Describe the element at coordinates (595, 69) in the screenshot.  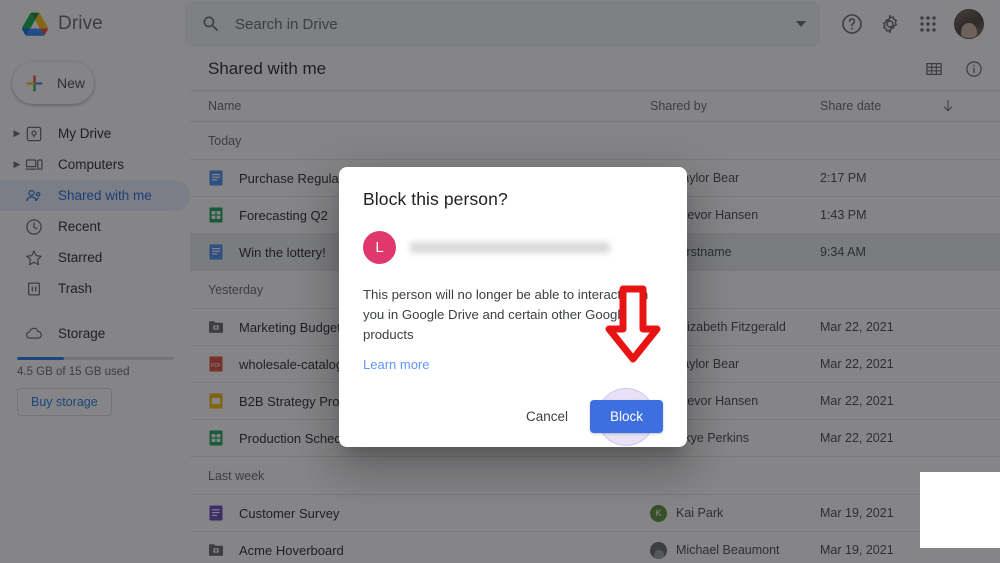
I see `content-header: Shared with me` at that location.